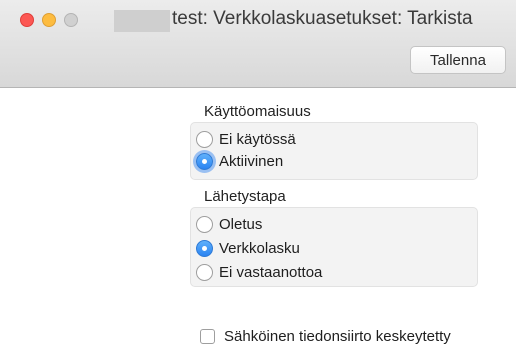 The width and height of the screenshot is (516, 352). What do you see at coordinates (257, 139) in the screenshot?
I see `usage-option-label: Ei käytössä` at bounding box center [257, 139].